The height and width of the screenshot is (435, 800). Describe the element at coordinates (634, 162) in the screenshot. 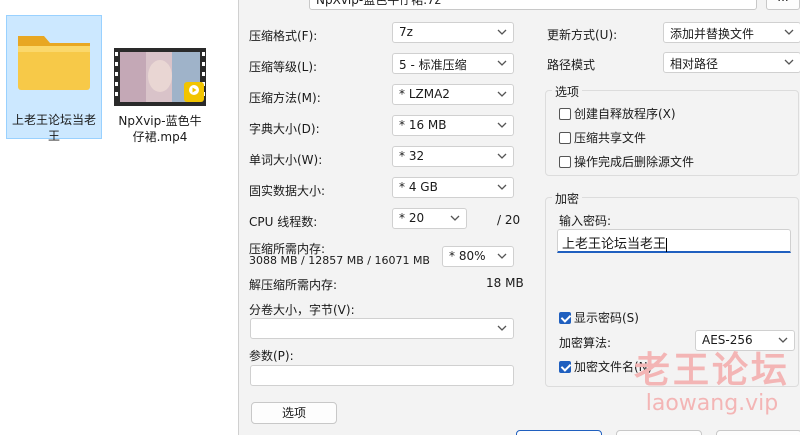

I see `delete-after-label: 操作完成后删除源文件` at that location.